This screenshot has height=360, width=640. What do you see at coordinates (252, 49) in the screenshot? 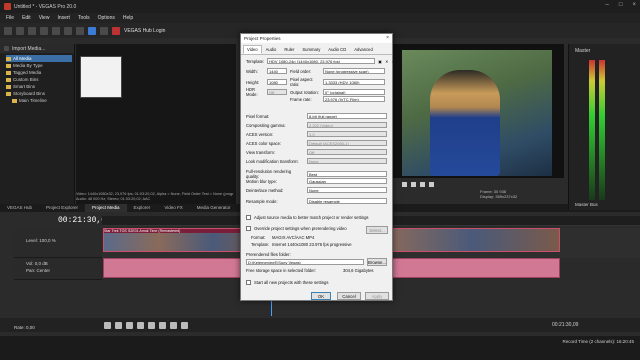
I see `tab-video: Video` at bounding box center [252, 49].